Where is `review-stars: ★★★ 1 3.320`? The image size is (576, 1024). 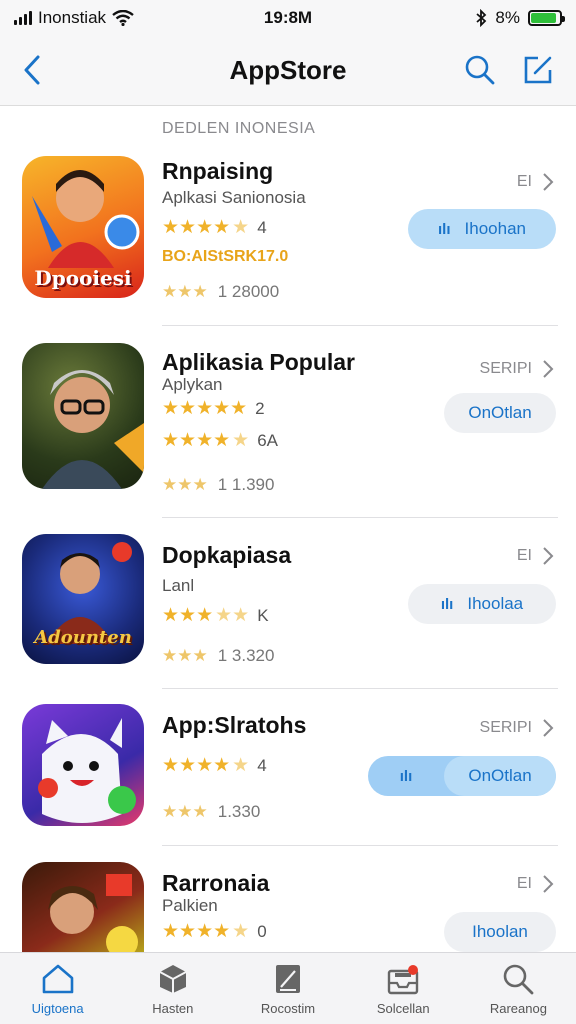 review-stars: ★★★ 1 3.320 is located at coordinates (218, 656).